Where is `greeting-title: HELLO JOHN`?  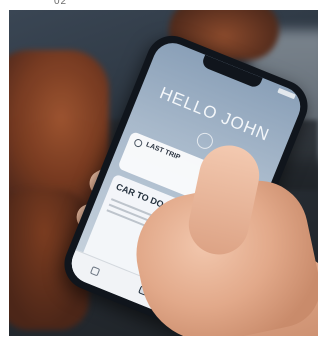 greeting-title: HELLO JOHN is located at coordinates (214, 114).